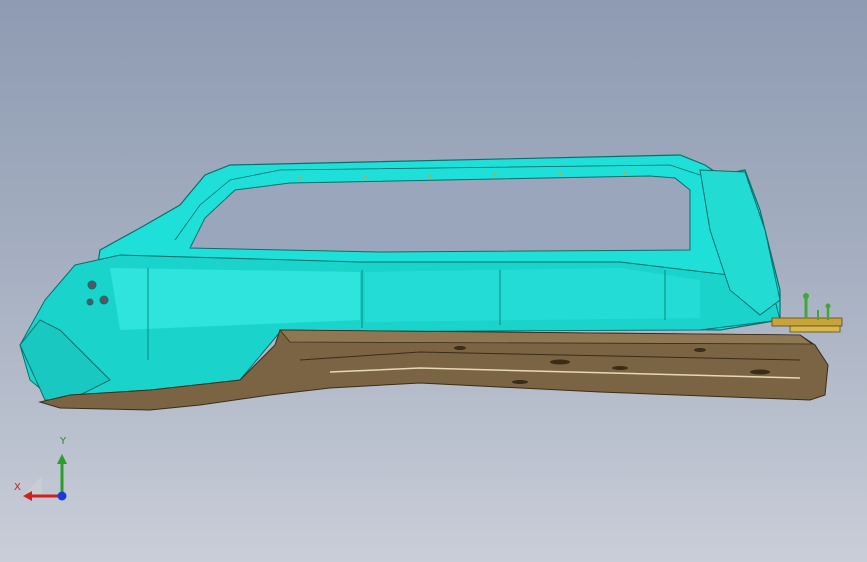 Image resolution: width=867 pixels, height=562 pixels. Describe the element at coordinates (62, 496) in the screenshot. I see `z-axis-dot` at that location.